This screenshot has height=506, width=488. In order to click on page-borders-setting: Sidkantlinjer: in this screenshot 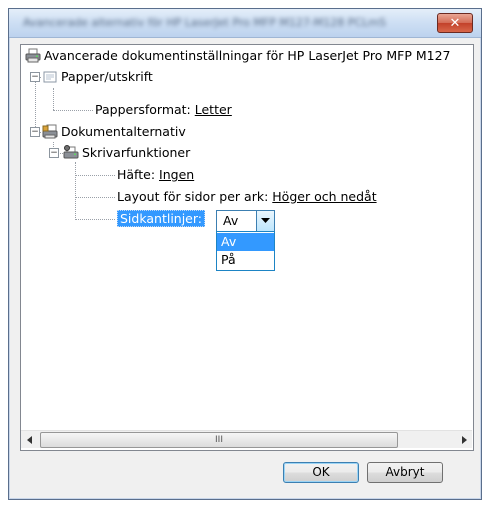, I will do `click(161, 219)`.